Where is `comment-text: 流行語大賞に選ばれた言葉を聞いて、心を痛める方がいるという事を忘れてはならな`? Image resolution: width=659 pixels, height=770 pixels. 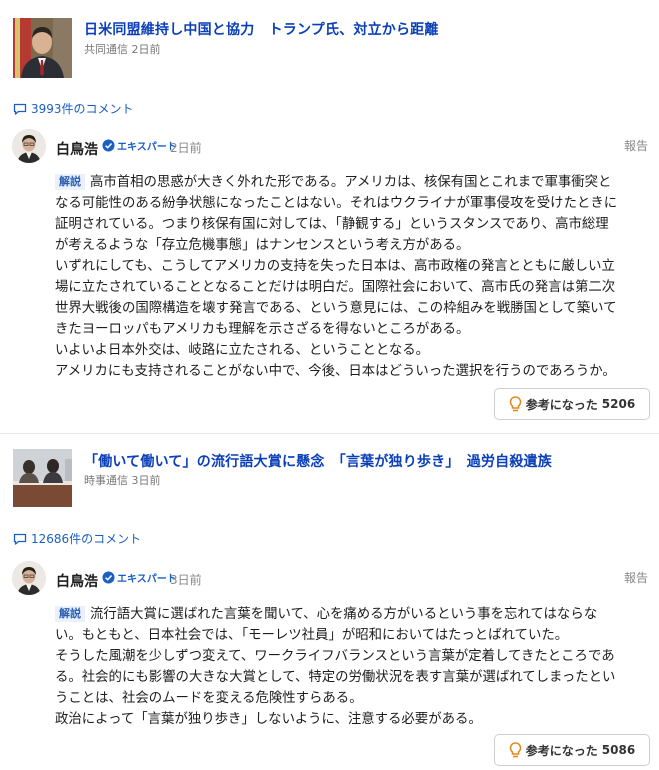 comment-text: 流行語大賞に選ばれた言葉を聞いて、心を痛める方がいるという事を忘れてはならな is located at coordinates (344, 614).